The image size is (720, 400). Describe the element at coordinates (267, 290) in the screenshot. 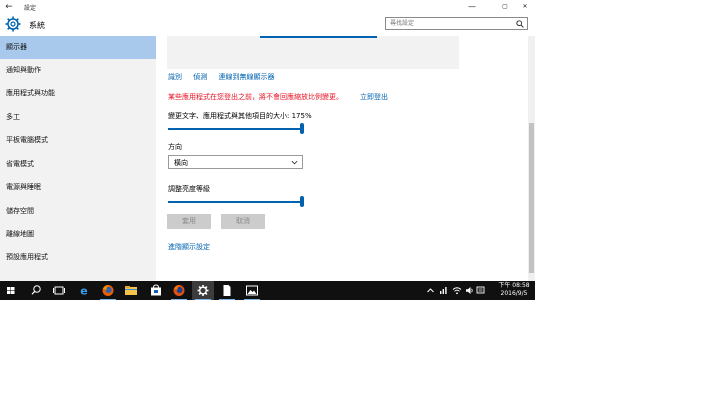

I see `taskbar: e 下午 08:58 2016/9/5` at that location.